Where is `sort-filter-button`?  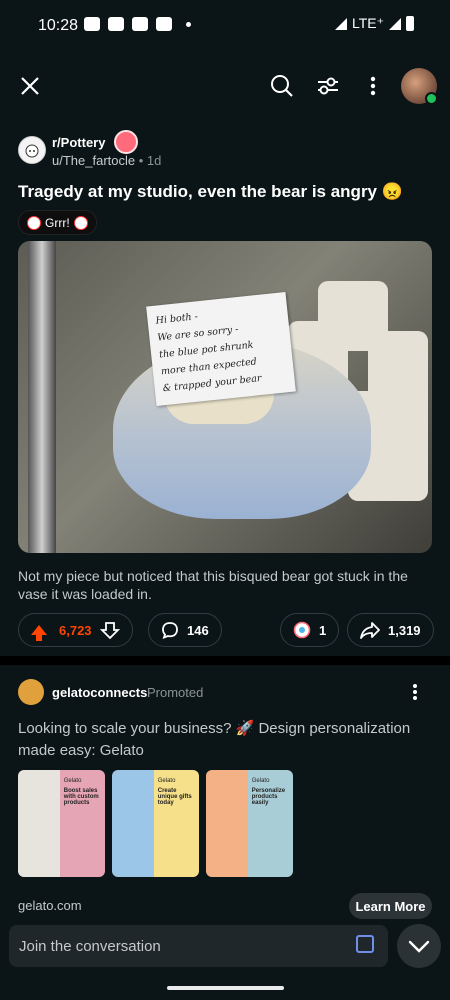
sort-filter-button is located at coordinates (328, 86).